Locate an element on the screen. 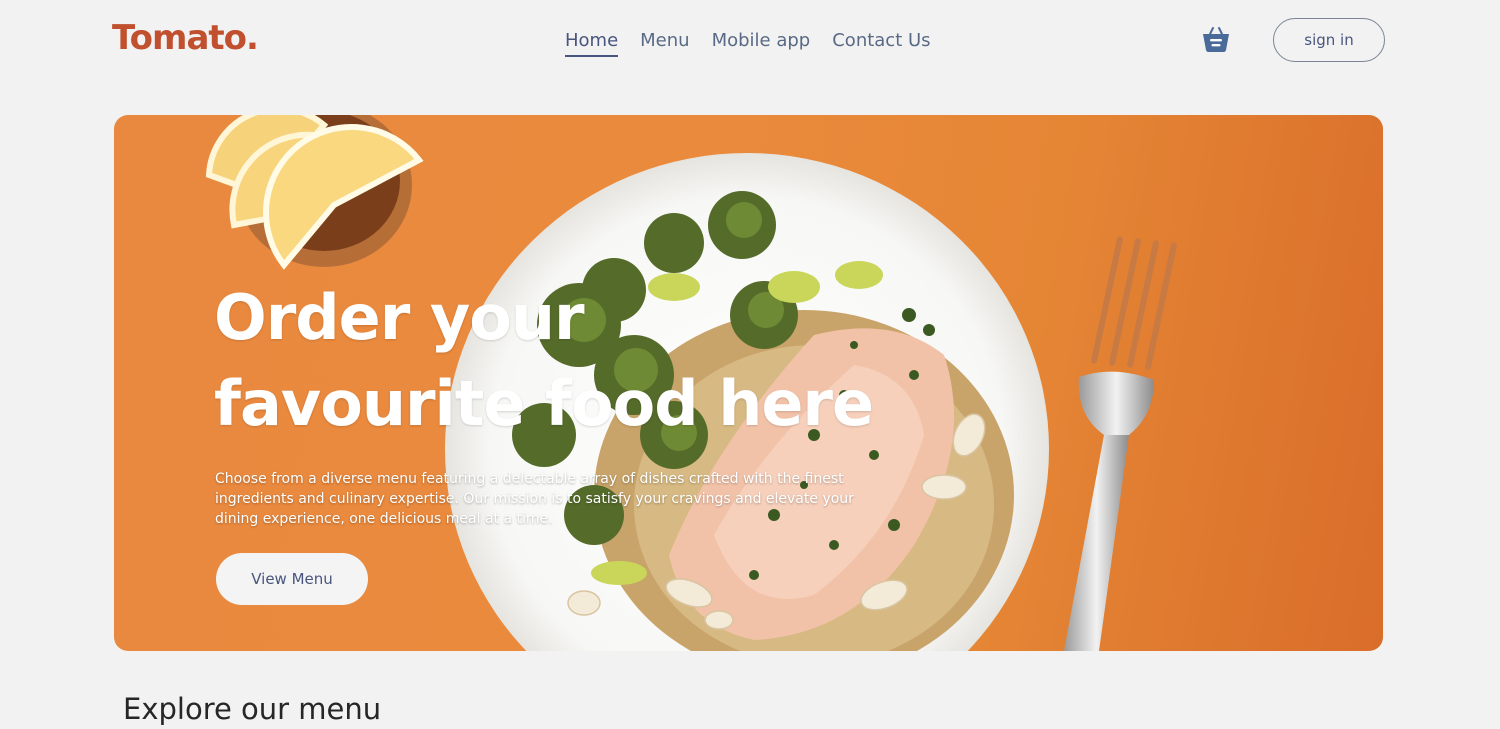 Image resolution: width=1500 pixels, height=729 pixels. nav-link-menu: Menu is located at coordinates (664, 43).